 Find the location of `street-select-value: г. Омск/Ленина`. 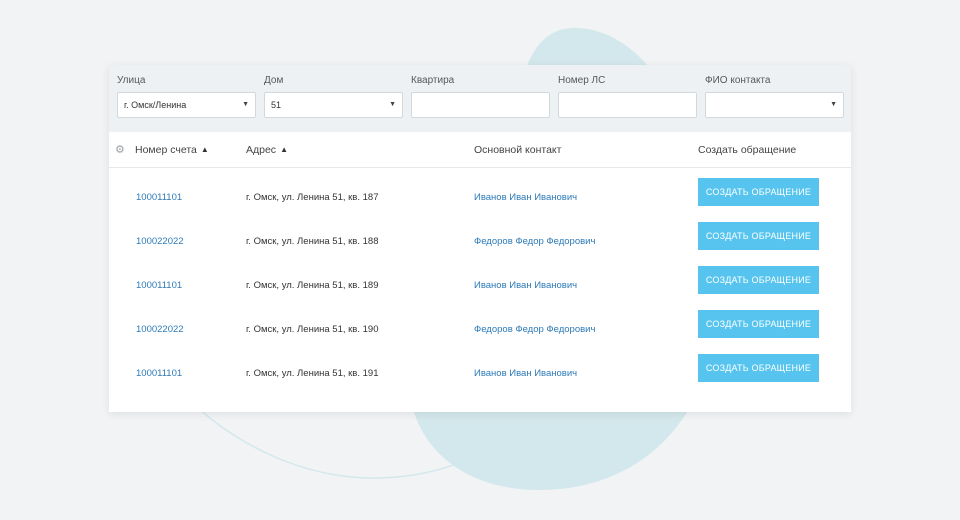

street-select-value: г. Омск/Ленина is located at coordinates (155, 105).